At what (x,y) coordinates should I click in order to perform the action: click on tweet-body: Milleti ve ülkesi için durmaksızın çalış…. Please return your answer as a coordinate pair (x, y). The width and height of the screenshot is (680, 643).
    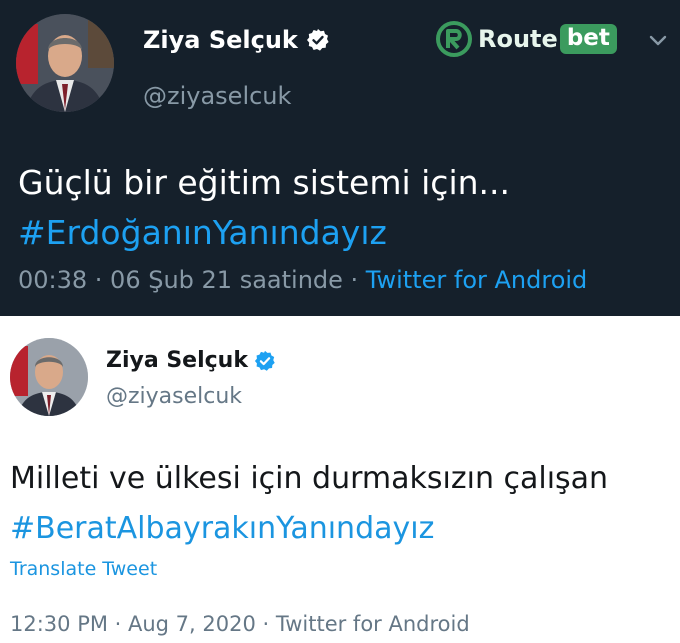
    Looking at the image, I should click on (309, 478).